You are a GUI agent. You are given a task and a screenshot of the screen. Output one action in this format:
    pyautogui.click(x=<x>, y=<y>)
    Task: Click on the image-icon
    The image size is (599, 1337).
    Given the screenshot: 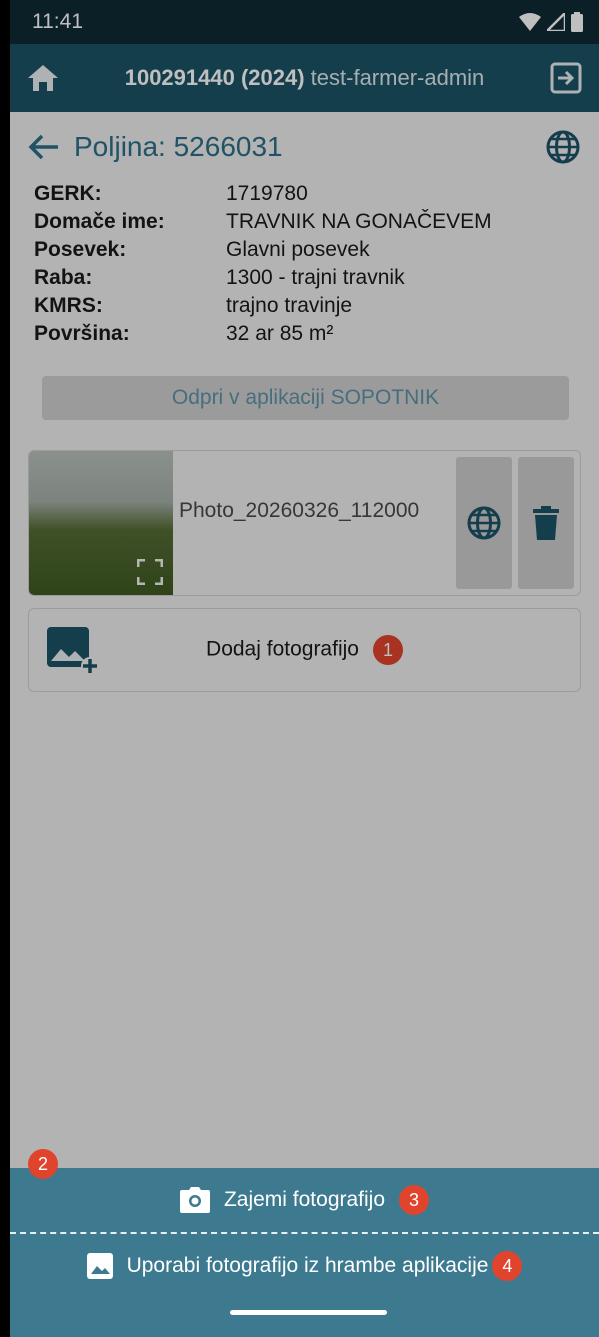 What is the action you would take?
    pyautogui.click(x=99, y=1266)
    